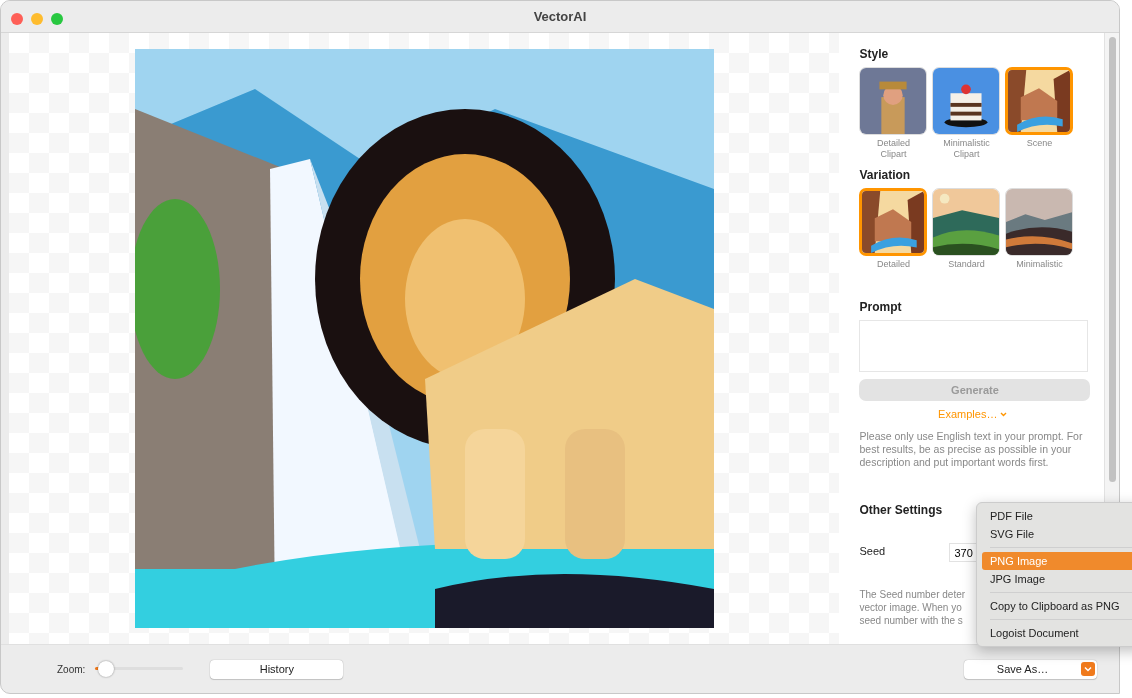  Describe the element at coordinates (910, 607) in the screenshot. I see `seed-description: vector image. When yo` at that location.